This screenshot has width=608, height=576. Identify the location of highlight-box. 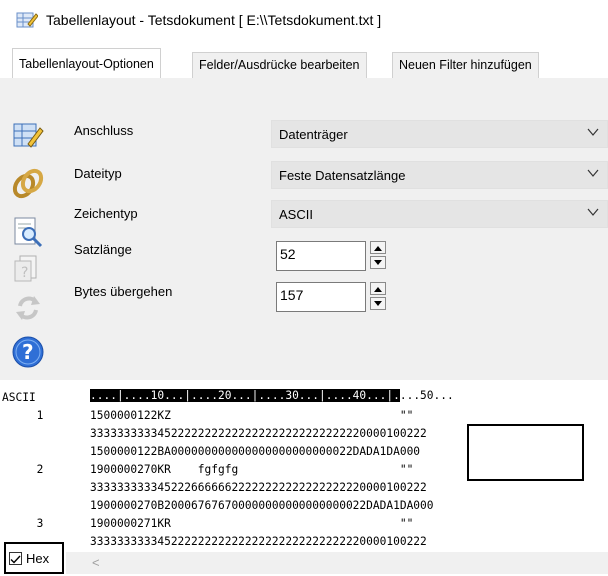
(525, 452).